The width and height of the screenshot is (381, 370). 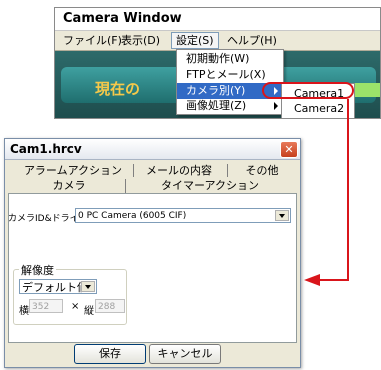 What do you see at coordinates (46, 149) in the screenshot?
I see `dialog-title: Cam1.hrcv` at bounding box center [46, 149].